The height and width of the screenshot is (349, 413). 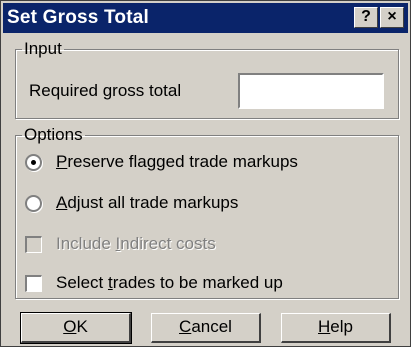 I want to click on preserve-flagged-markups-option: Preserve flagged trade markups, so click(x=161, y=162).